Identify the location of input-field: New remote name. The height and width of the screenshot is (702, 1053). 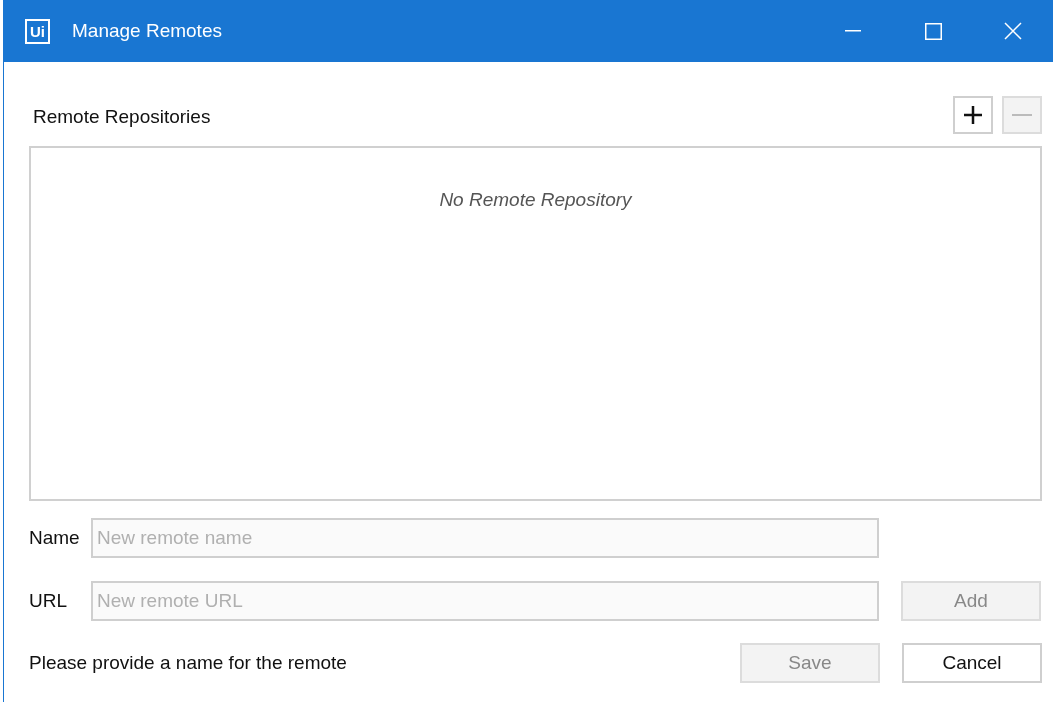
(485, 538).